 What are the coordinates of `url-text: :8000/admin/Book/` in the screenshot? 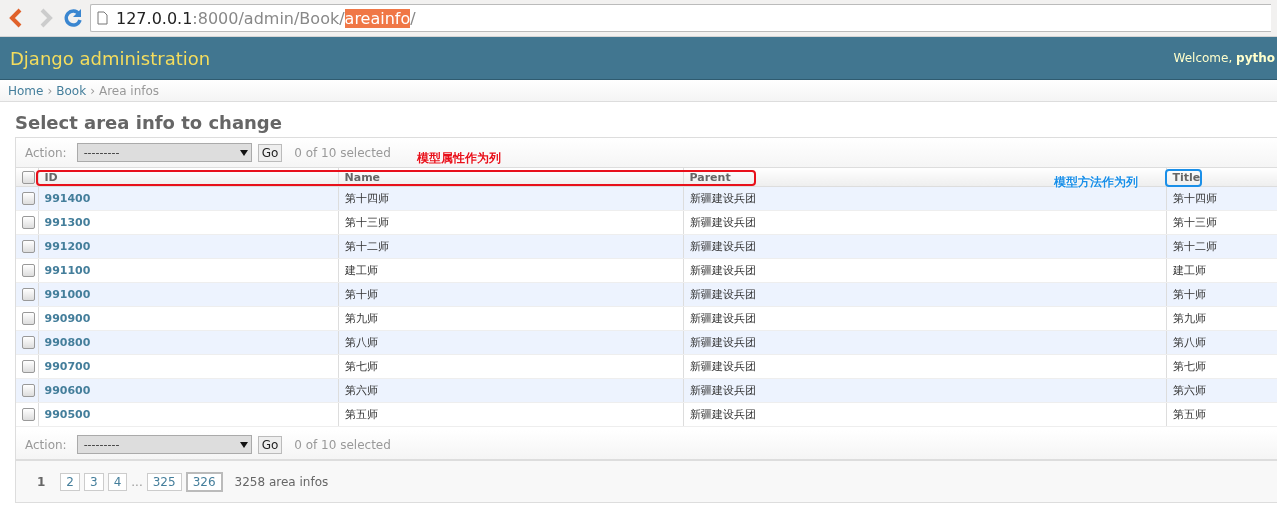 It's located at (268, 18).